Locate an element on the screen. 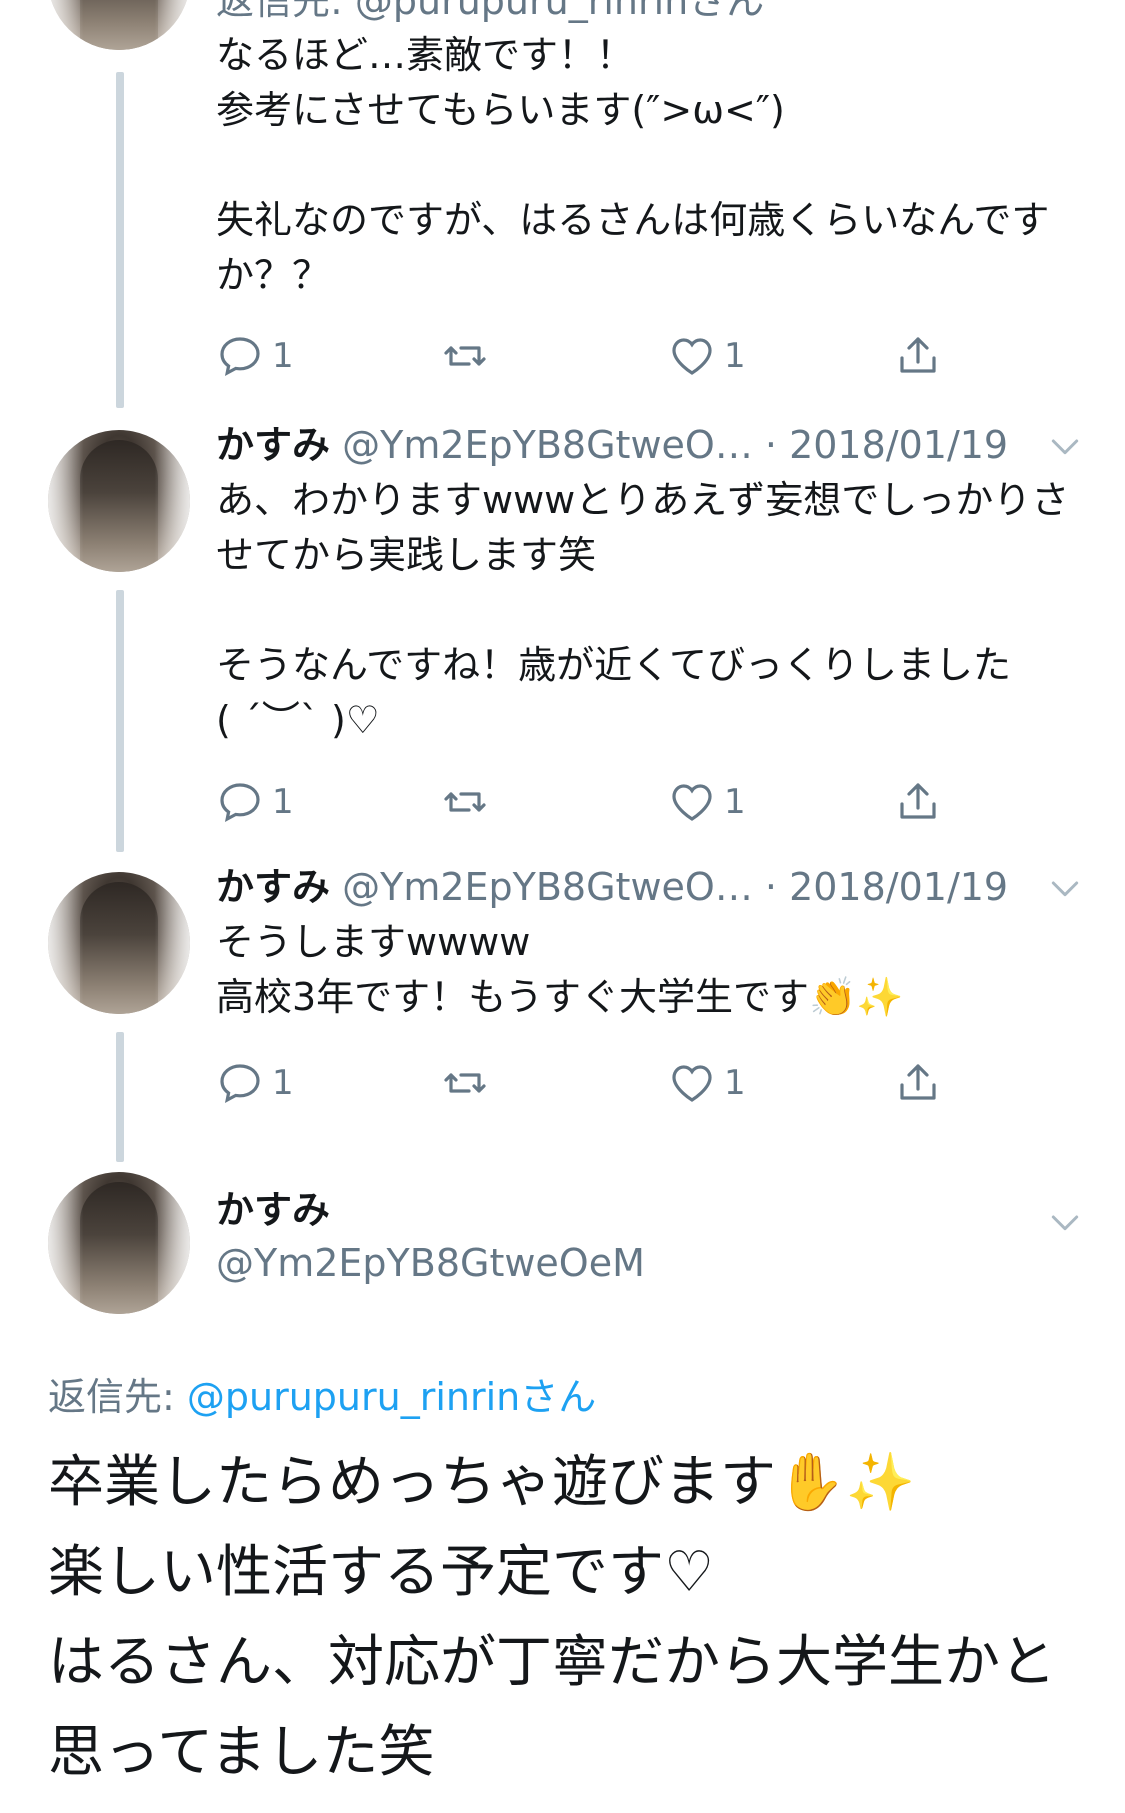 This screenshot has width=1125, height=1813. user-handle: @Ym2EpYB8GtweOeM is located at coordinates (430, 1263).